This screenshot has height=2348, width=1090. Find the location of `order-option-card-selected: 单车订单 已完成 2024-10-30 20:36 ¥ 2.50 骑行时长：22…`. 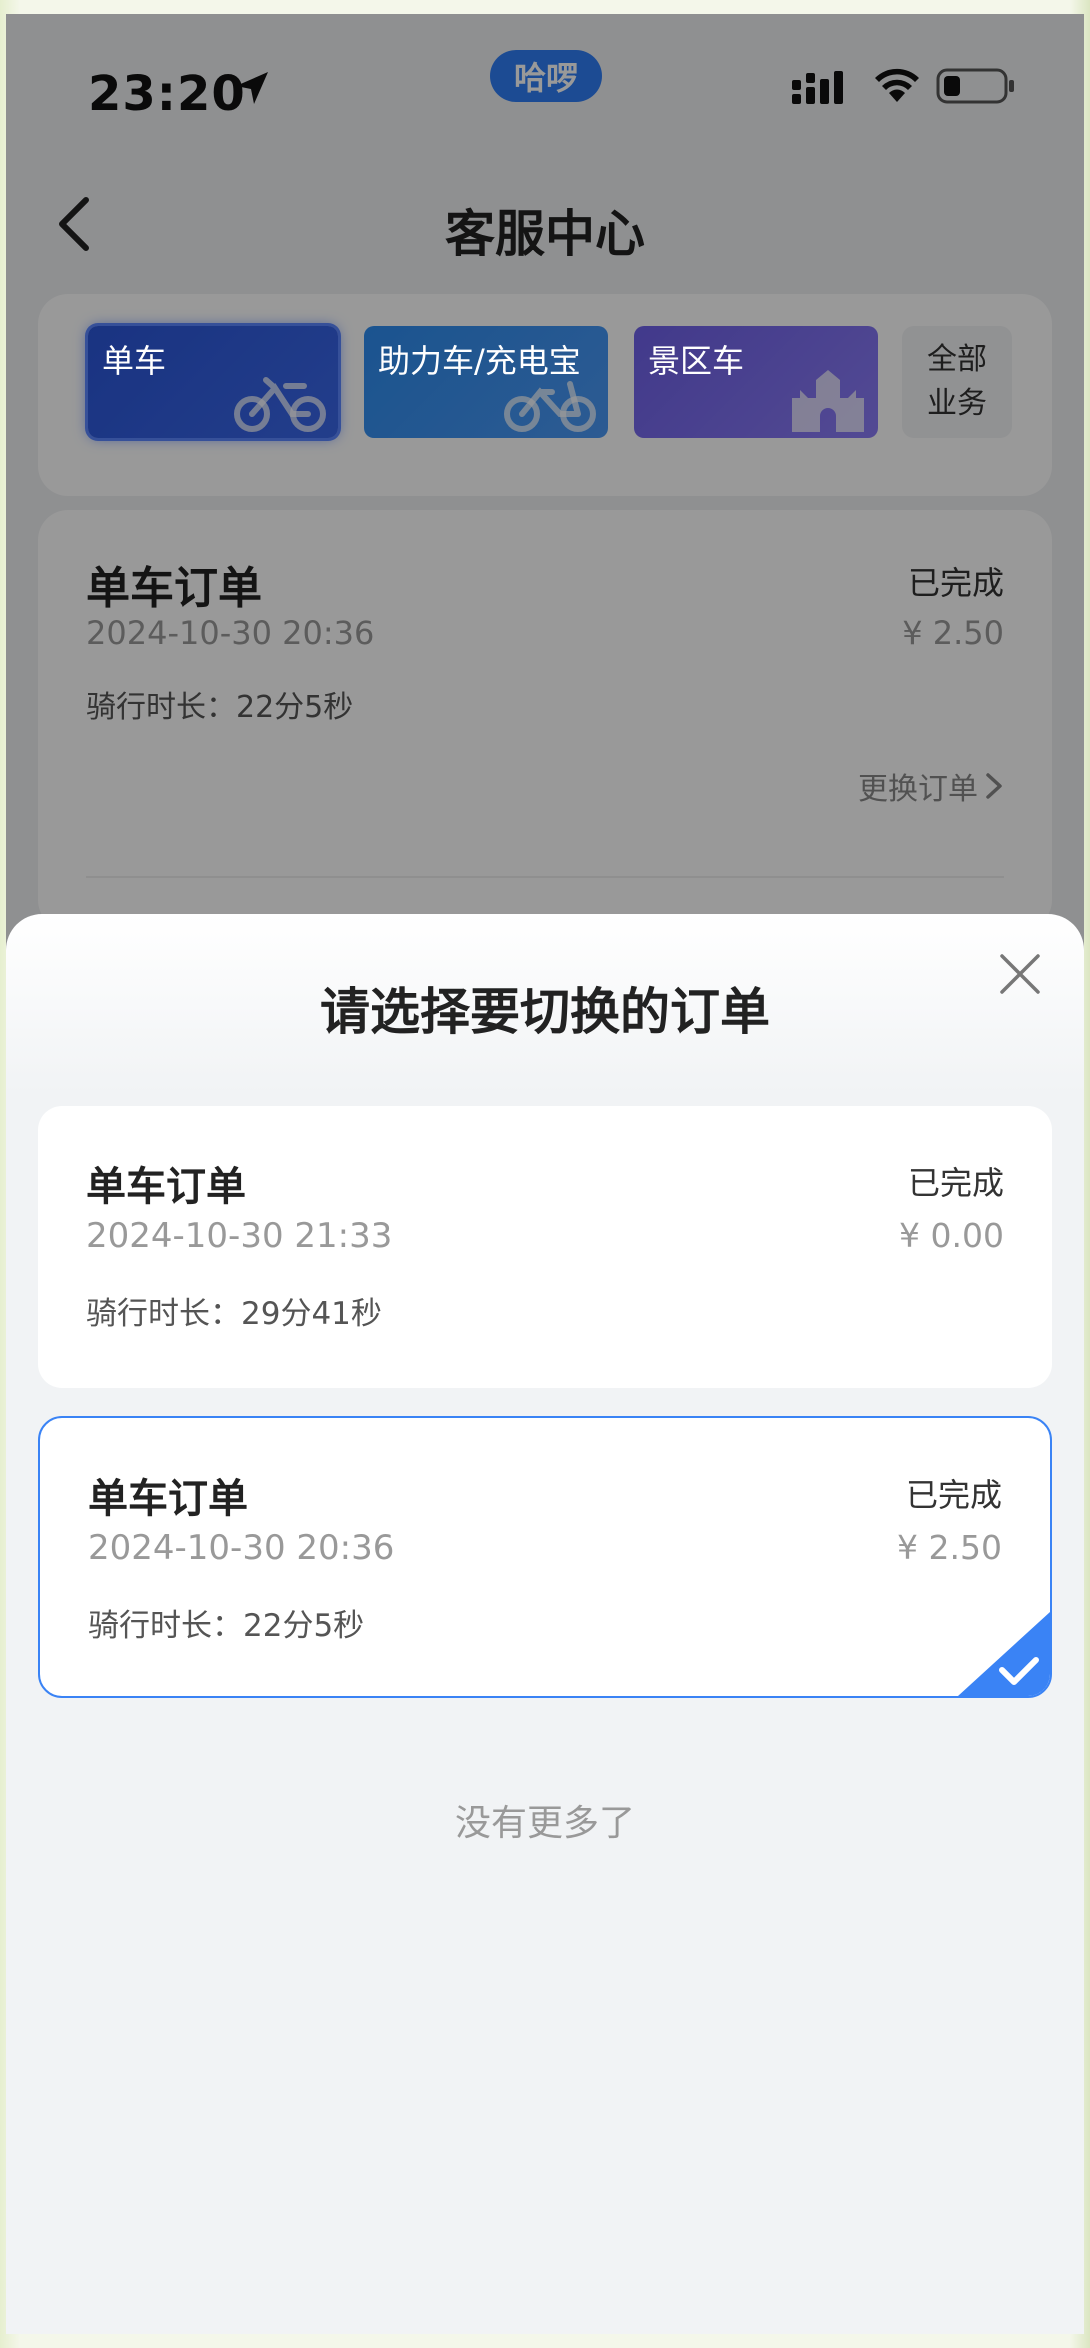

order-option-card-selected: 单车订单 已完成 2024-10-30 20:36 ¥ 2.50 骑行时长：22… is located at coordinates (545, 1557).